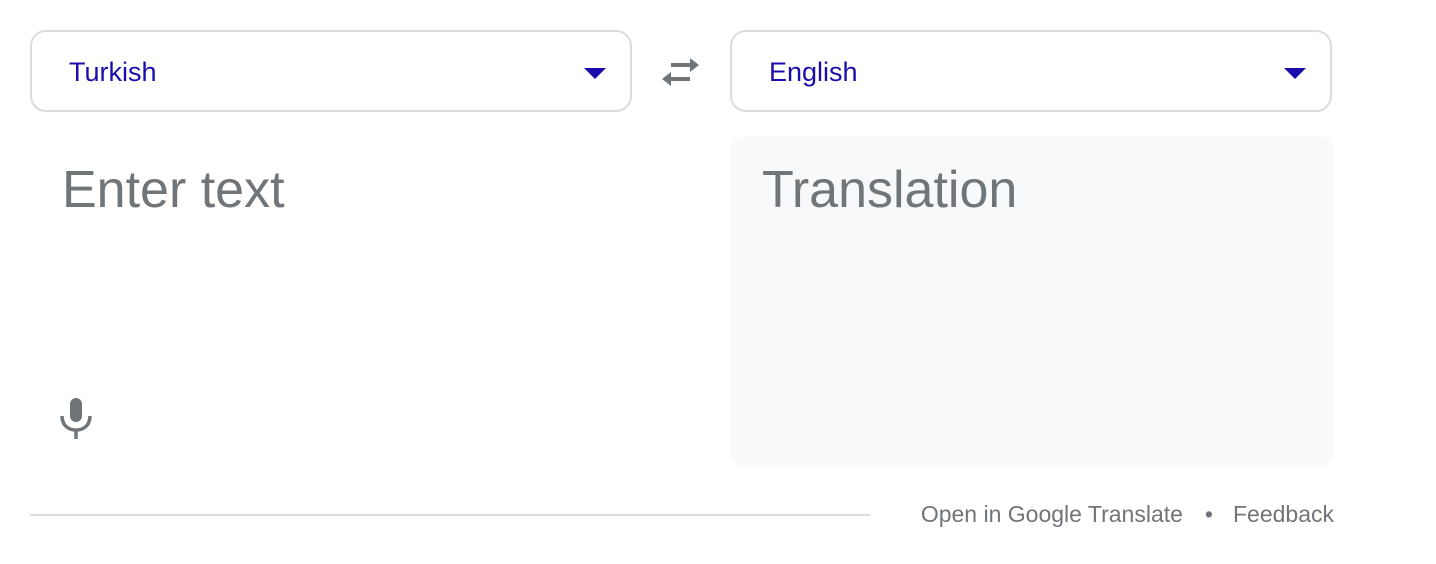  What do you see at coordinates (813, 72) in the screenshot?
I see `target-language-label: English` at bounding box center [813, 72].